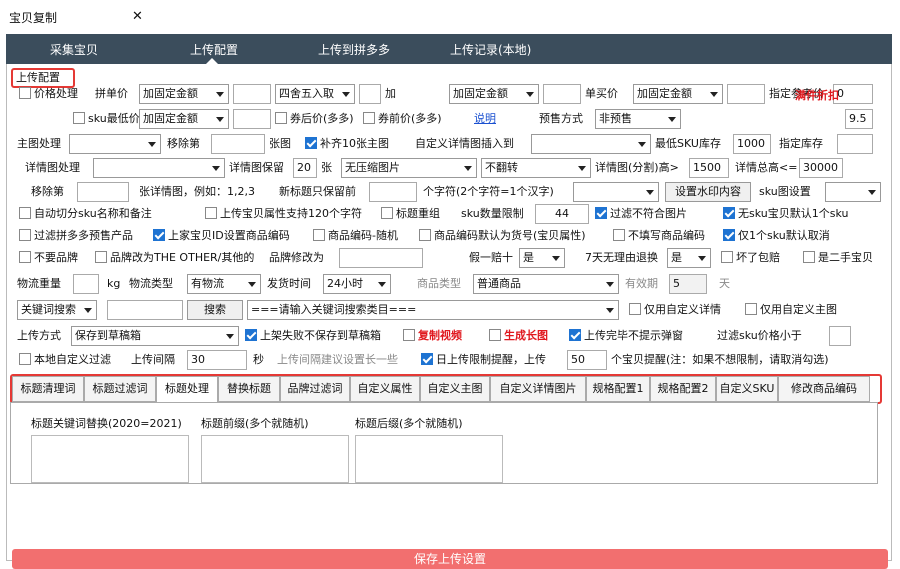 The width and height of the screenshot is (900, 569). Describe the element at coordinates (106, 119) in the screenshot. I see `sku-min-checkbox: sku最低价` at that location.